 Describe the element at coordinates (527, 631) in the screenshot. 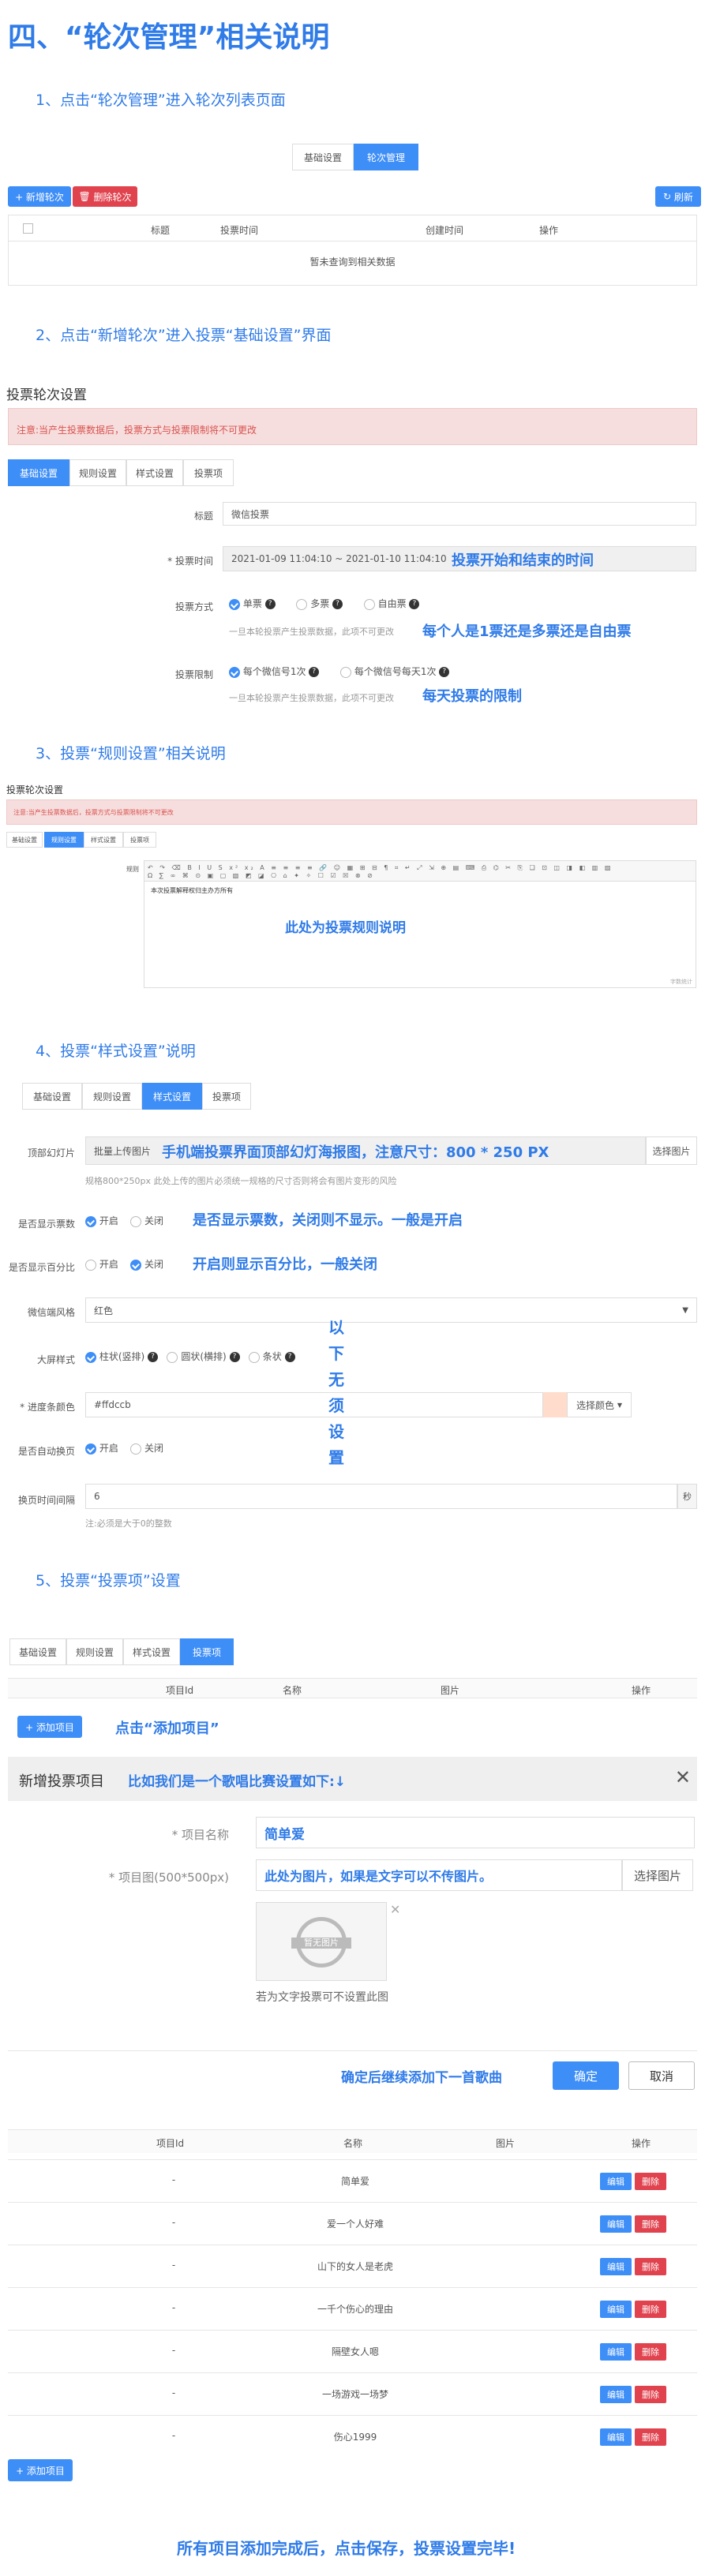

I see `mode-annotation: 每个人是1票还是多票还是自由票` at that location.